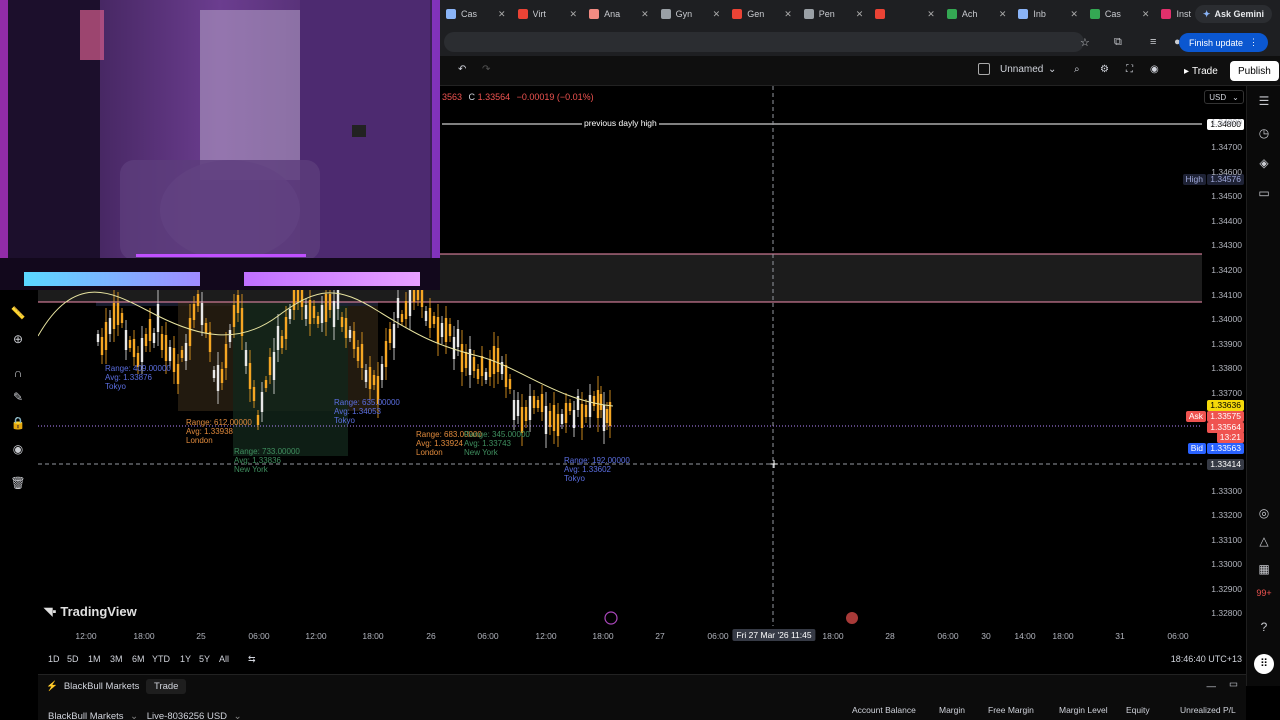  Describe the element at coordinates (1264, 570) in the screenshot. I see `calendar-icon: ▦` at that location.